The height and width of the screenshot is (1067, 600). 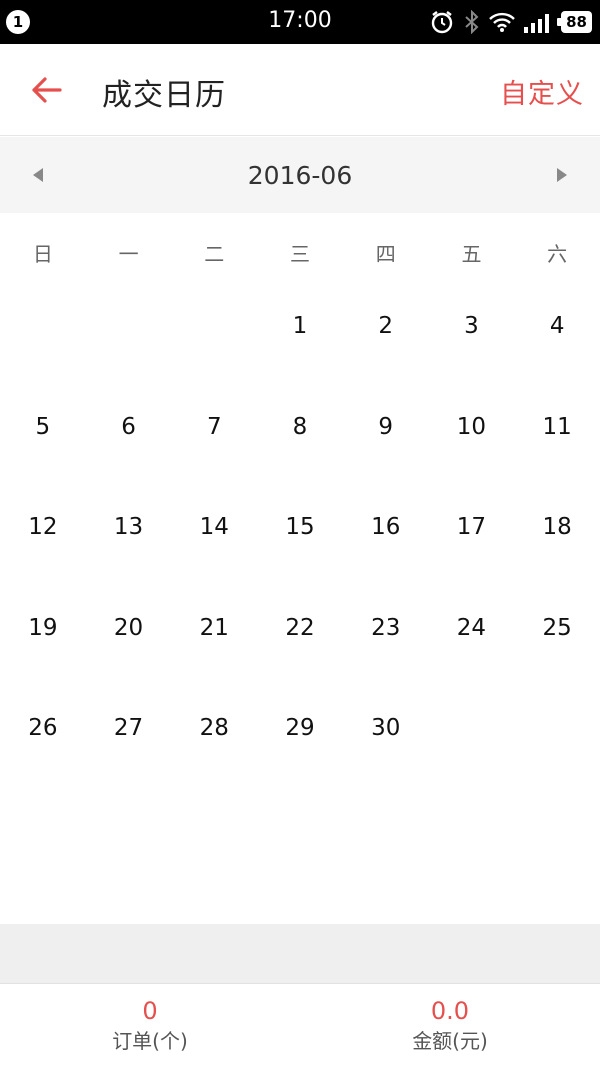 I want to click on day-cell: 26, so click(x=43, y=728).